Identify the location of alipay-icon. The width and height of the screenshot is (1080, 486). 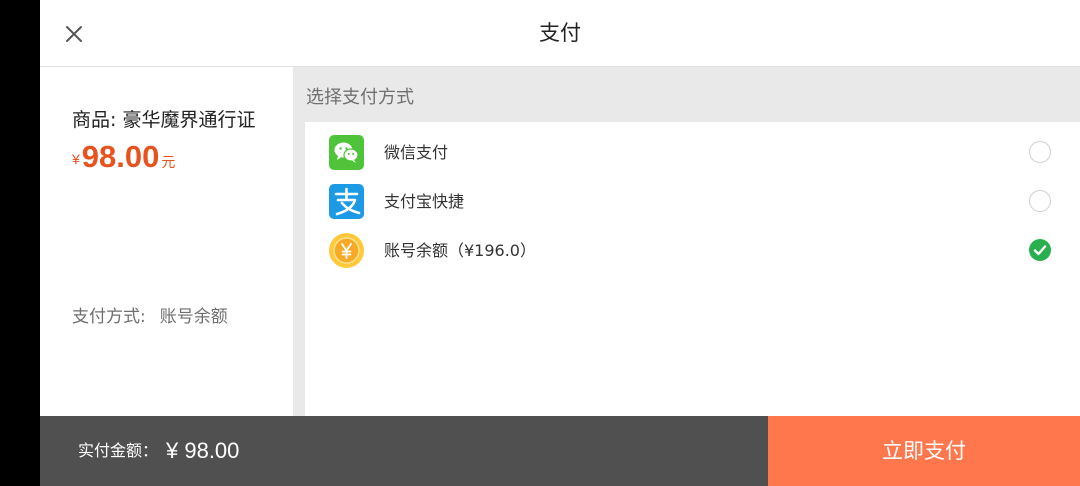
(346, 201).